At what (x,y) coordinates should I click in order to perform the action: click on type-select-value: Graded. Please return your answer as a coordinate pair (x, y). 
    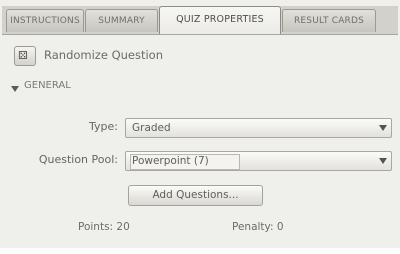
    Looking at the image, I should click on (151, 128).